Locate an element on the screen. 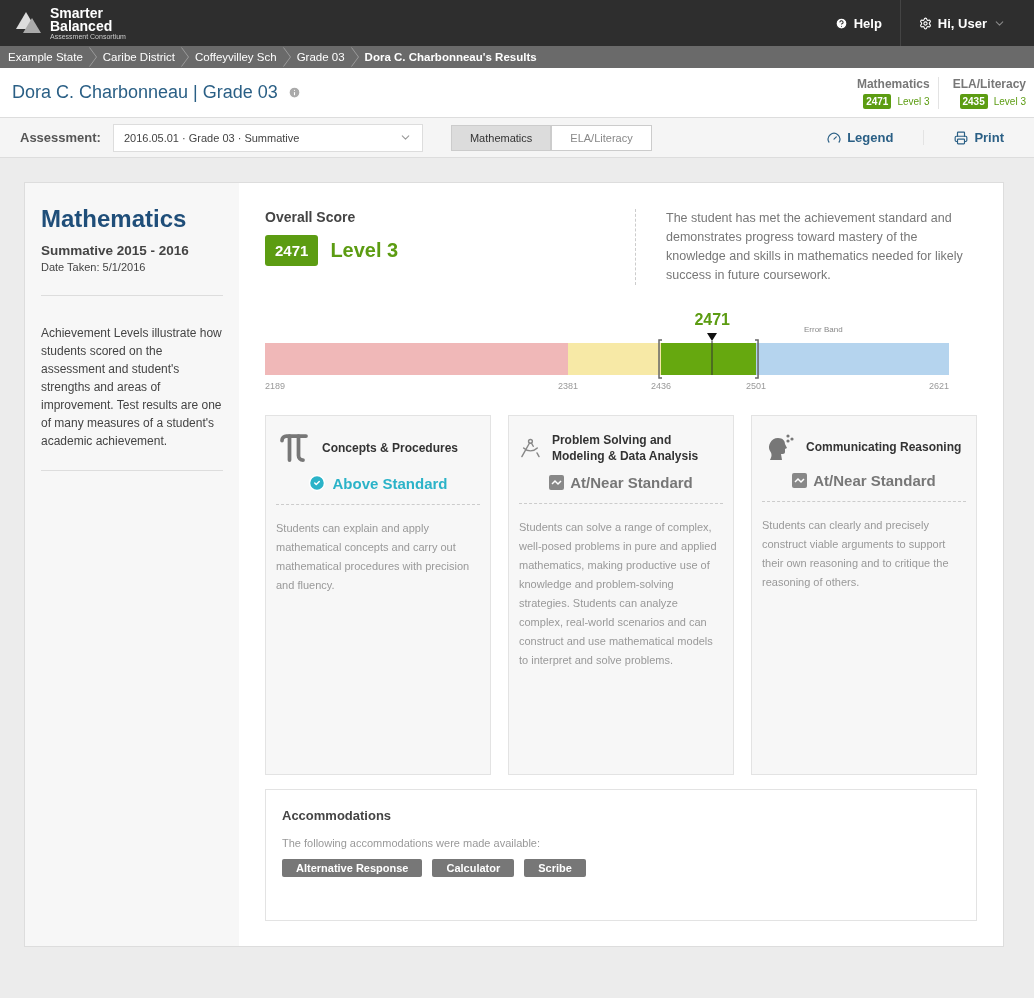 Image resolution: width=1034 pixels, height=998 pixels. date-taken: Date Taken: 5/1/2016 is located at coordinates (94, 267).